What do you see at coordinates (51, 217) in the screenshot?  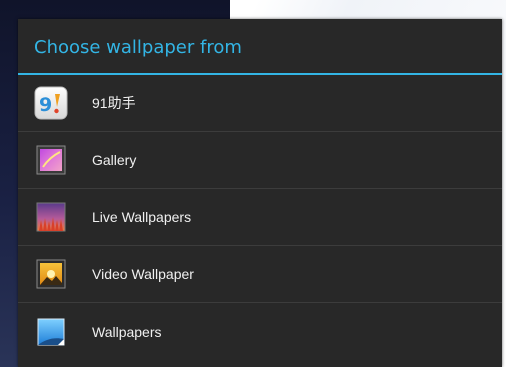 I see `live-wallpapers-app-icon` at bounding box center [51, 217].